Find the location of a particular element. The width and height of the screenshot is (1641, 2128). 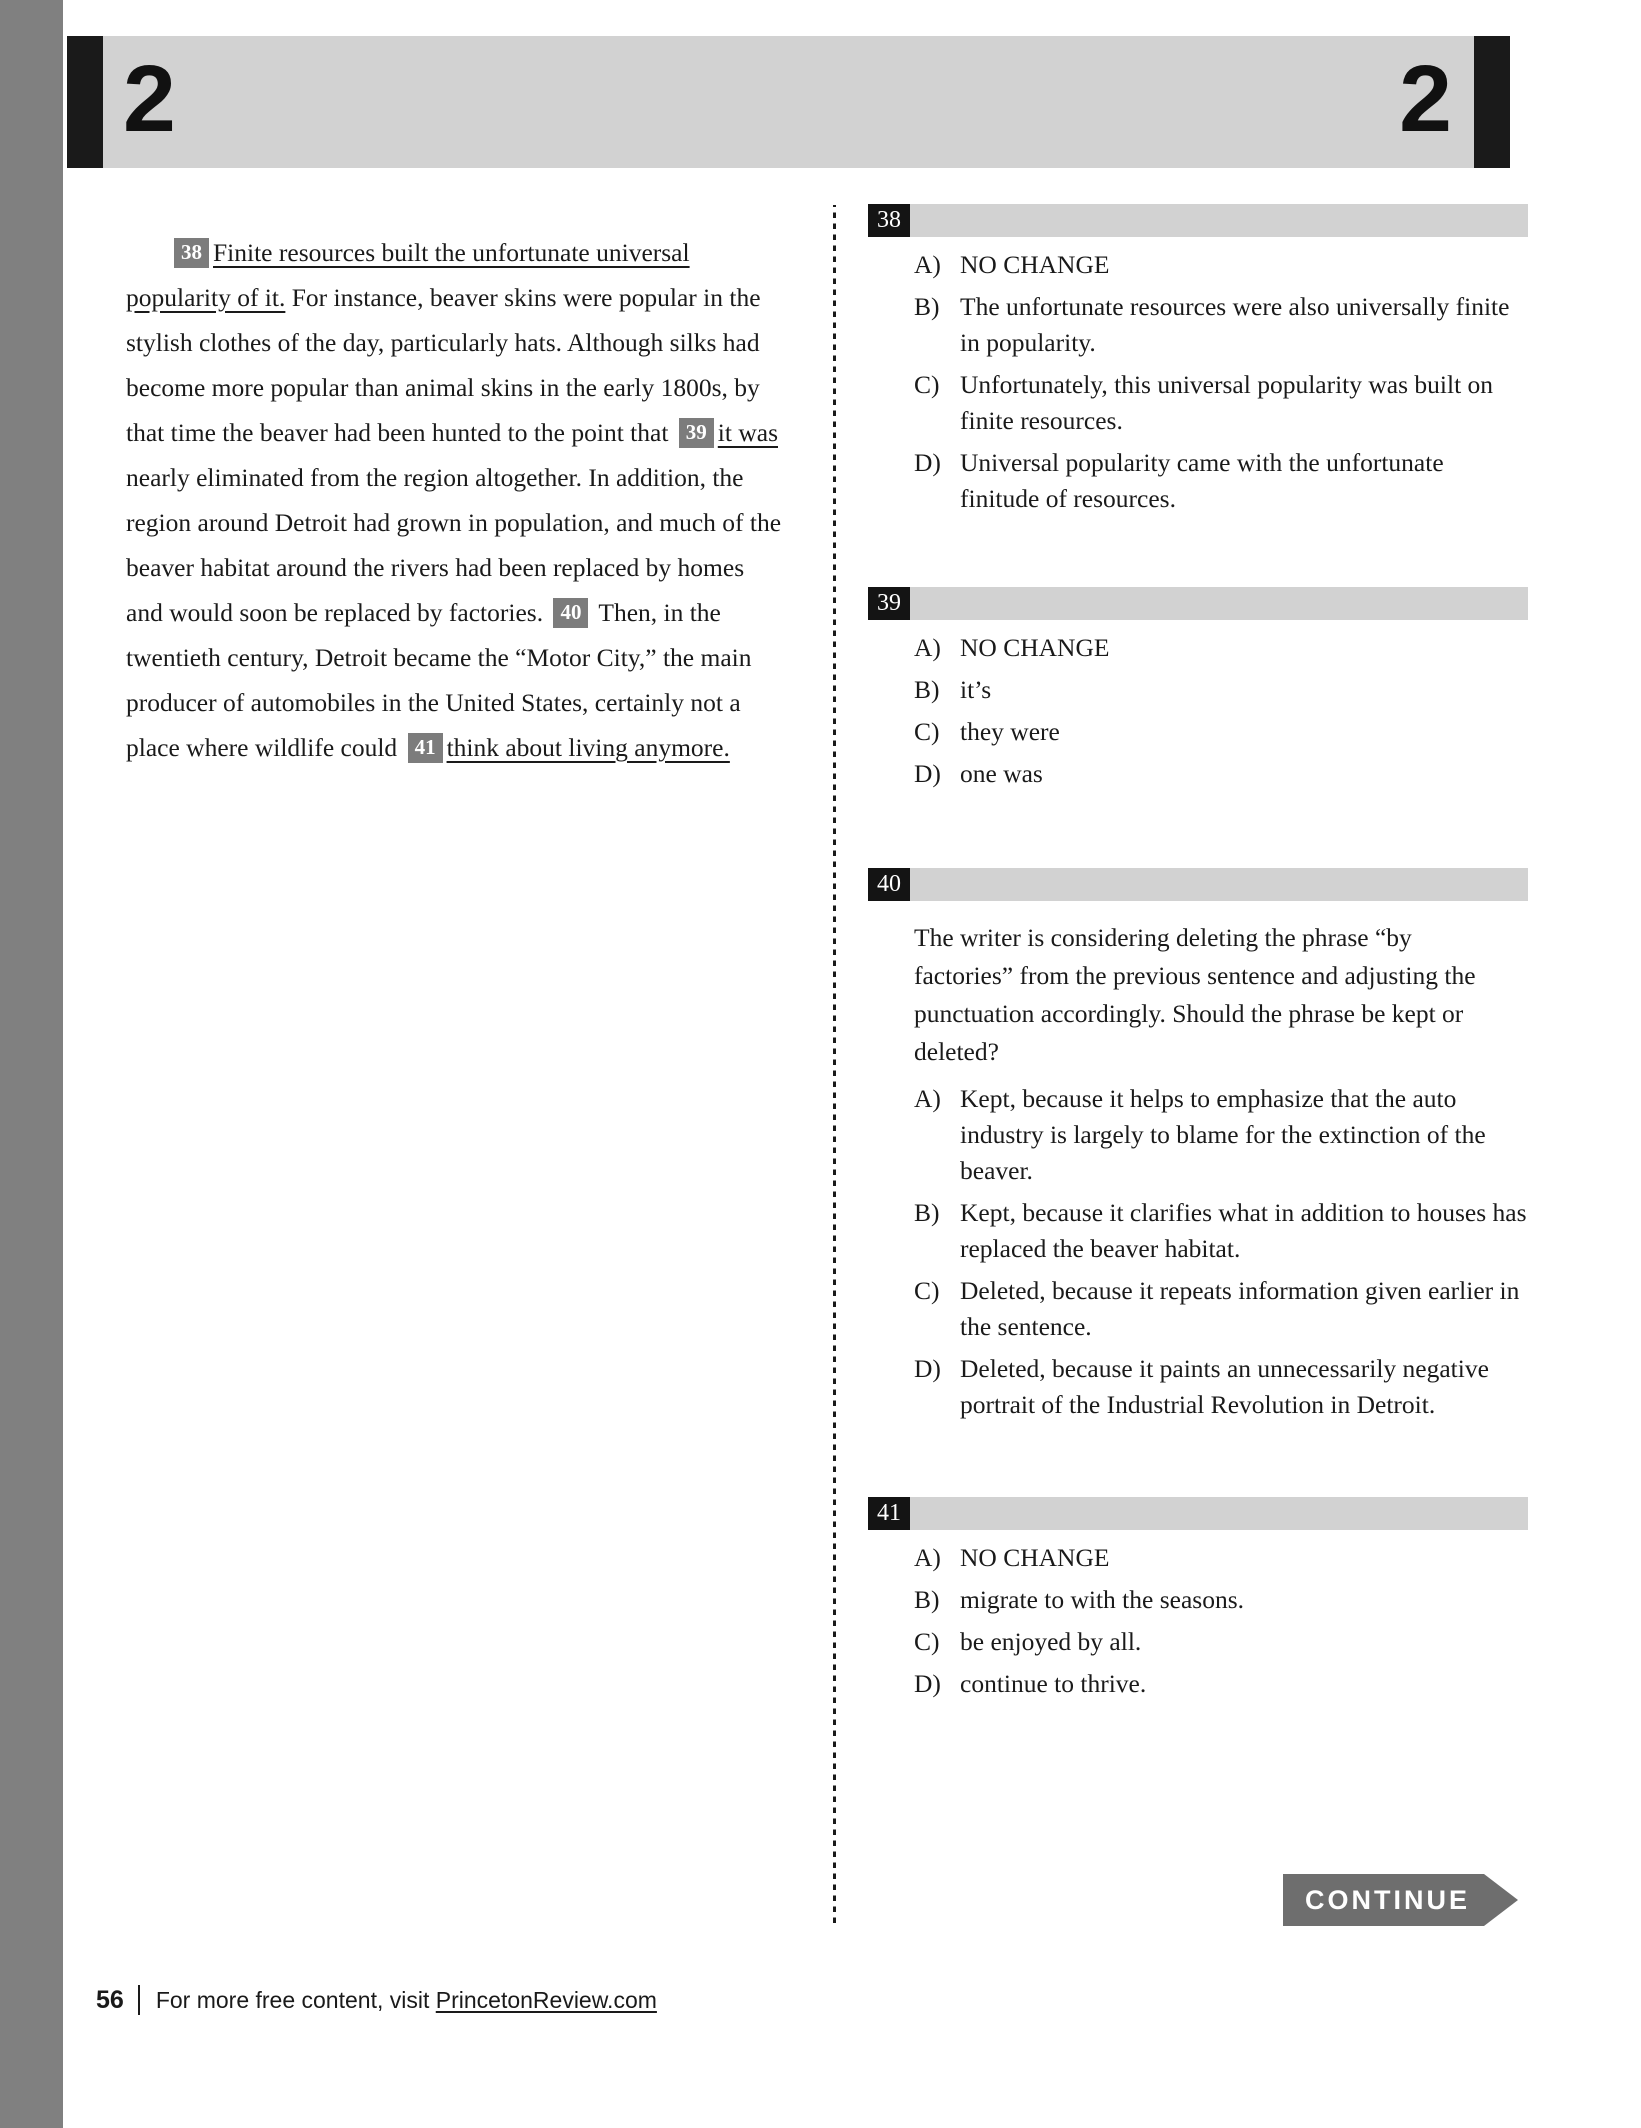

choice-text: be enjoyed by all. is located at coordinates (1051, 1641).